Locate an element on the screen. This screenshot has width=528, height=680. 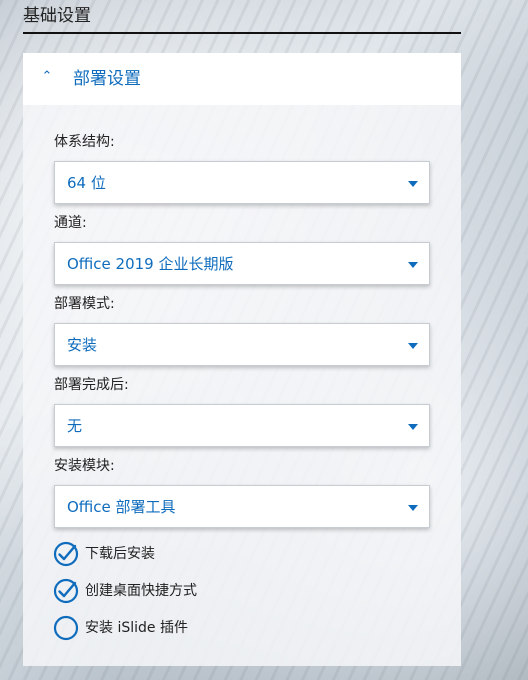
option-label: 创建桌面快捷方式 is located at coordinates (141, 591).